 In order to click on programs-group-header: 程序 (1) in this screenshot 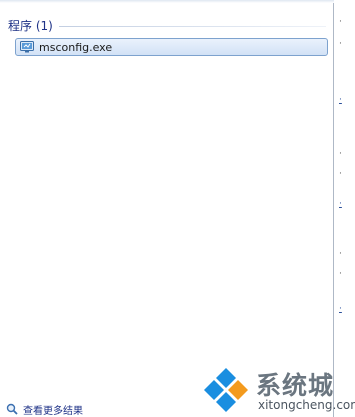, I will do `click(167, 25)`.